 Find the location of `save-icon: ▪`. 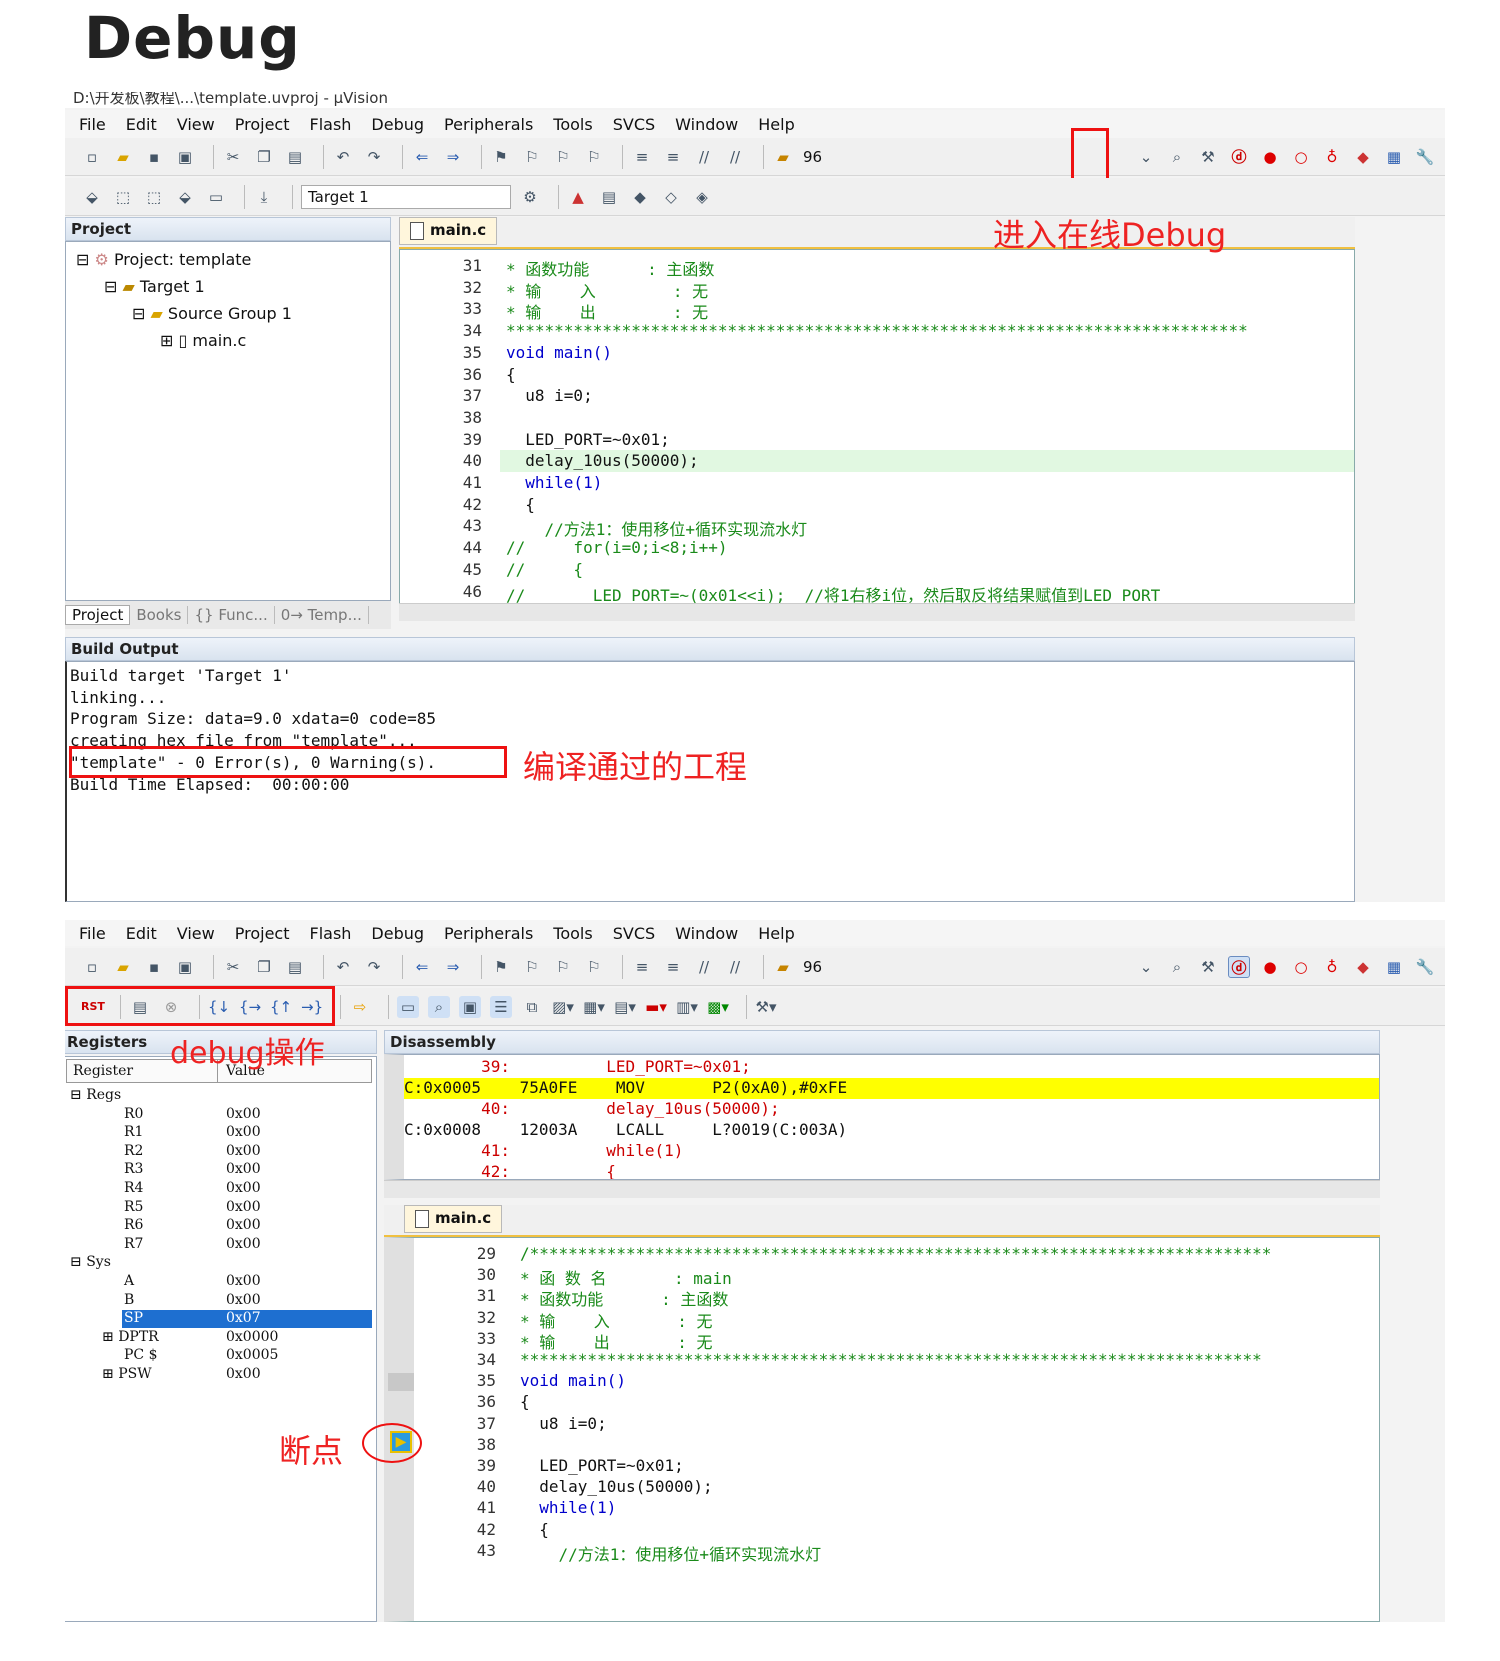

save-icon: ▪ is located at coordinates (154, 157).